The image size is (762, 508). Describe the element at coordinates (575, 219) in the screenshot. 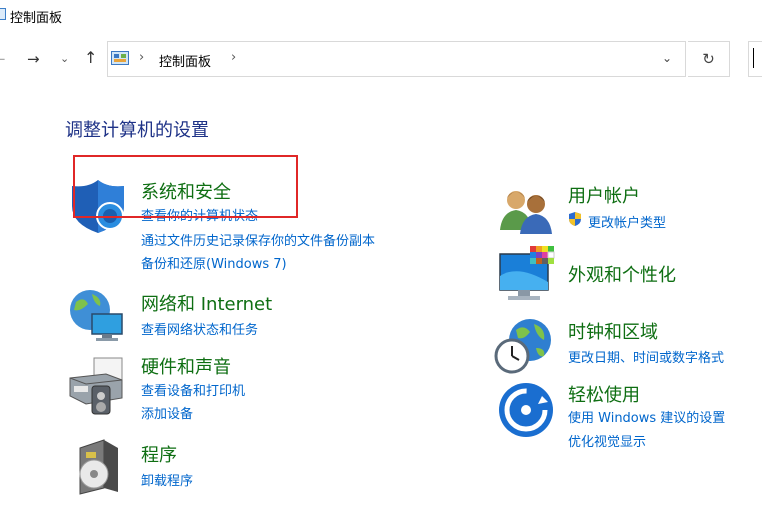

I see `uac-shield-icon` at that location.